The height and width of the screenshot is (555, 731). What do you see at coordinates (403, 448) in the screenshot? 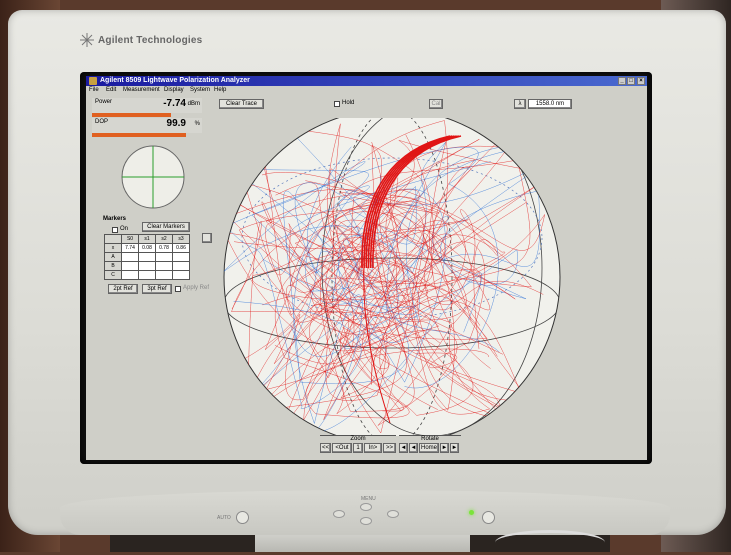
I see `rotate-left-fast-button: ◄` at bounding box center [403, 448].